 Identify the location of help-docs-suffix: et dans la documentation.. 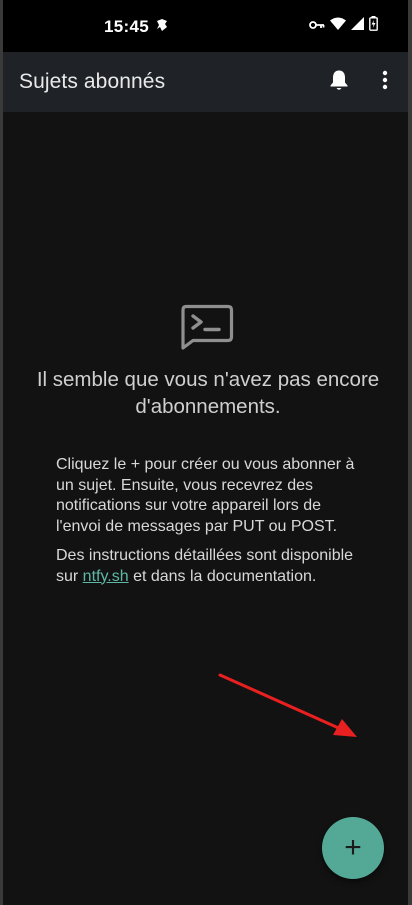
(222, 576).